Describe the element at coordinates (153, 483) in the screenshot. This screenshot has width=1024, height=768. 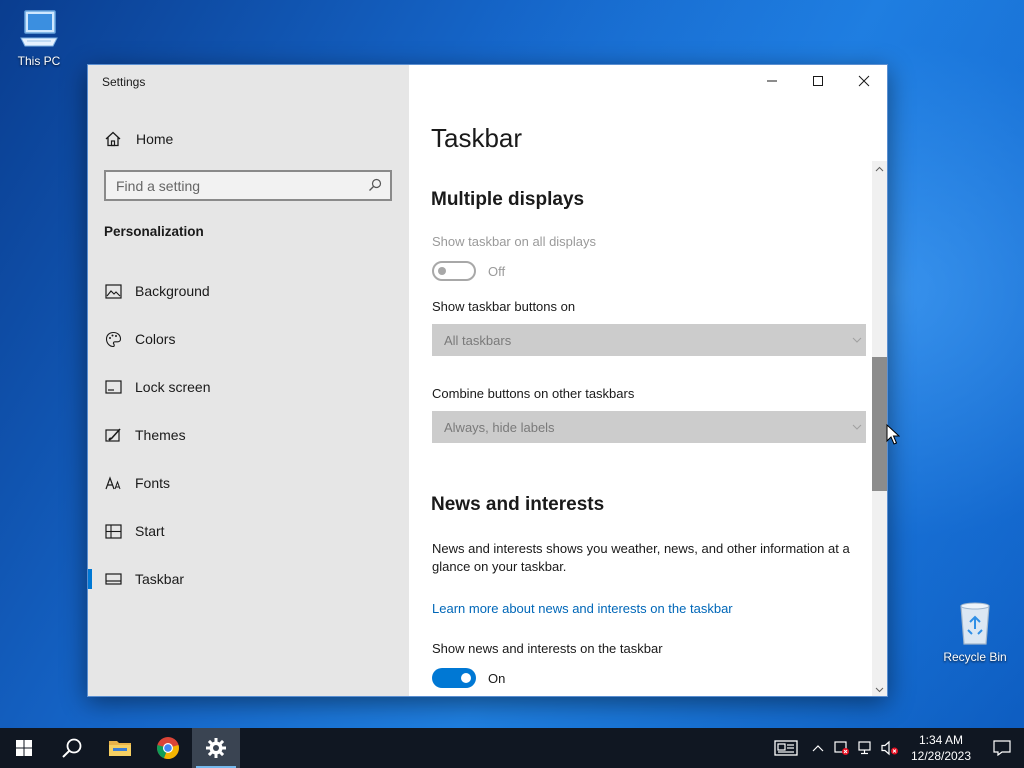
I see `sidebar-item-label: Fonts` at that location.